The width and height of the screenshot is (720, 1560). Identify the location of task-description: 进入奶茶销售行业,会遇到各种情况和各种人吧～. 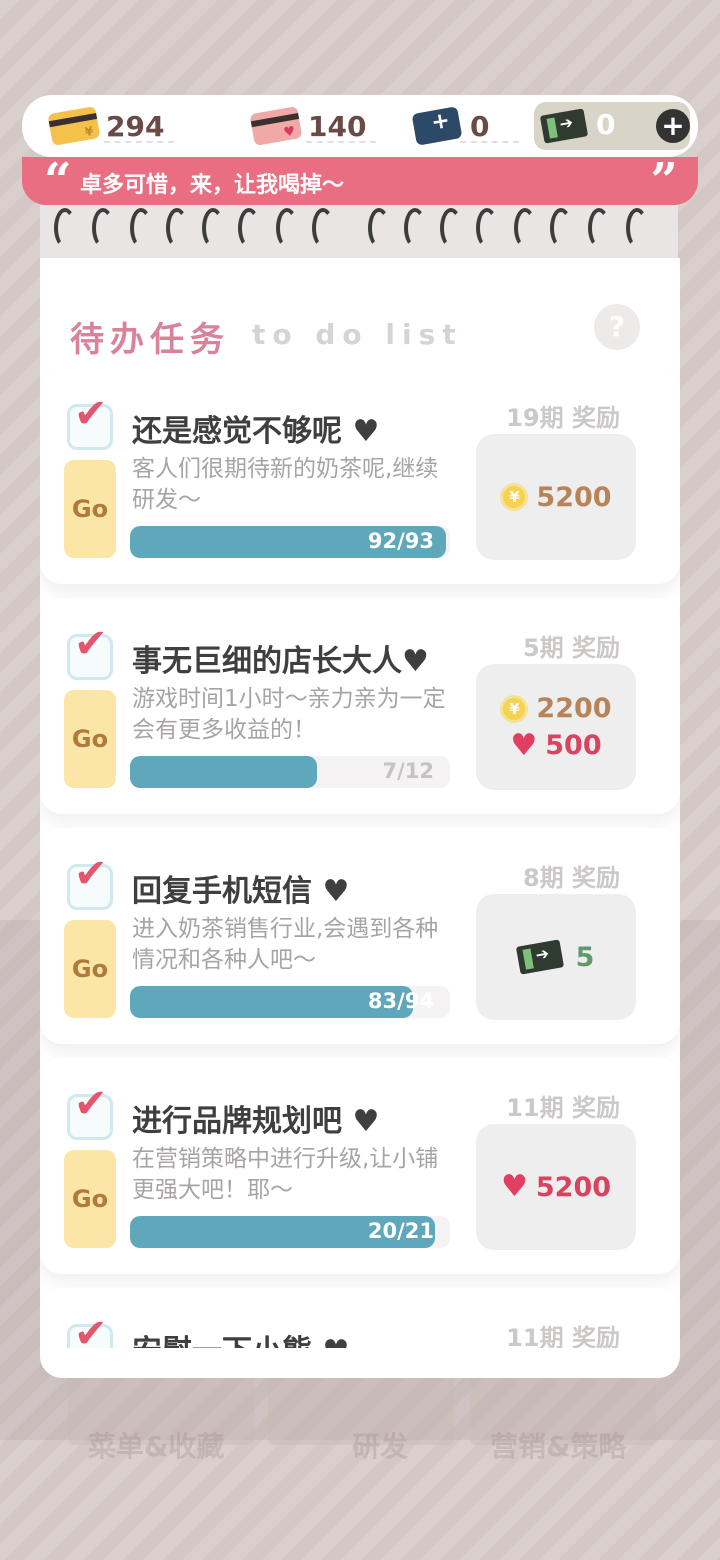
(285, 944).